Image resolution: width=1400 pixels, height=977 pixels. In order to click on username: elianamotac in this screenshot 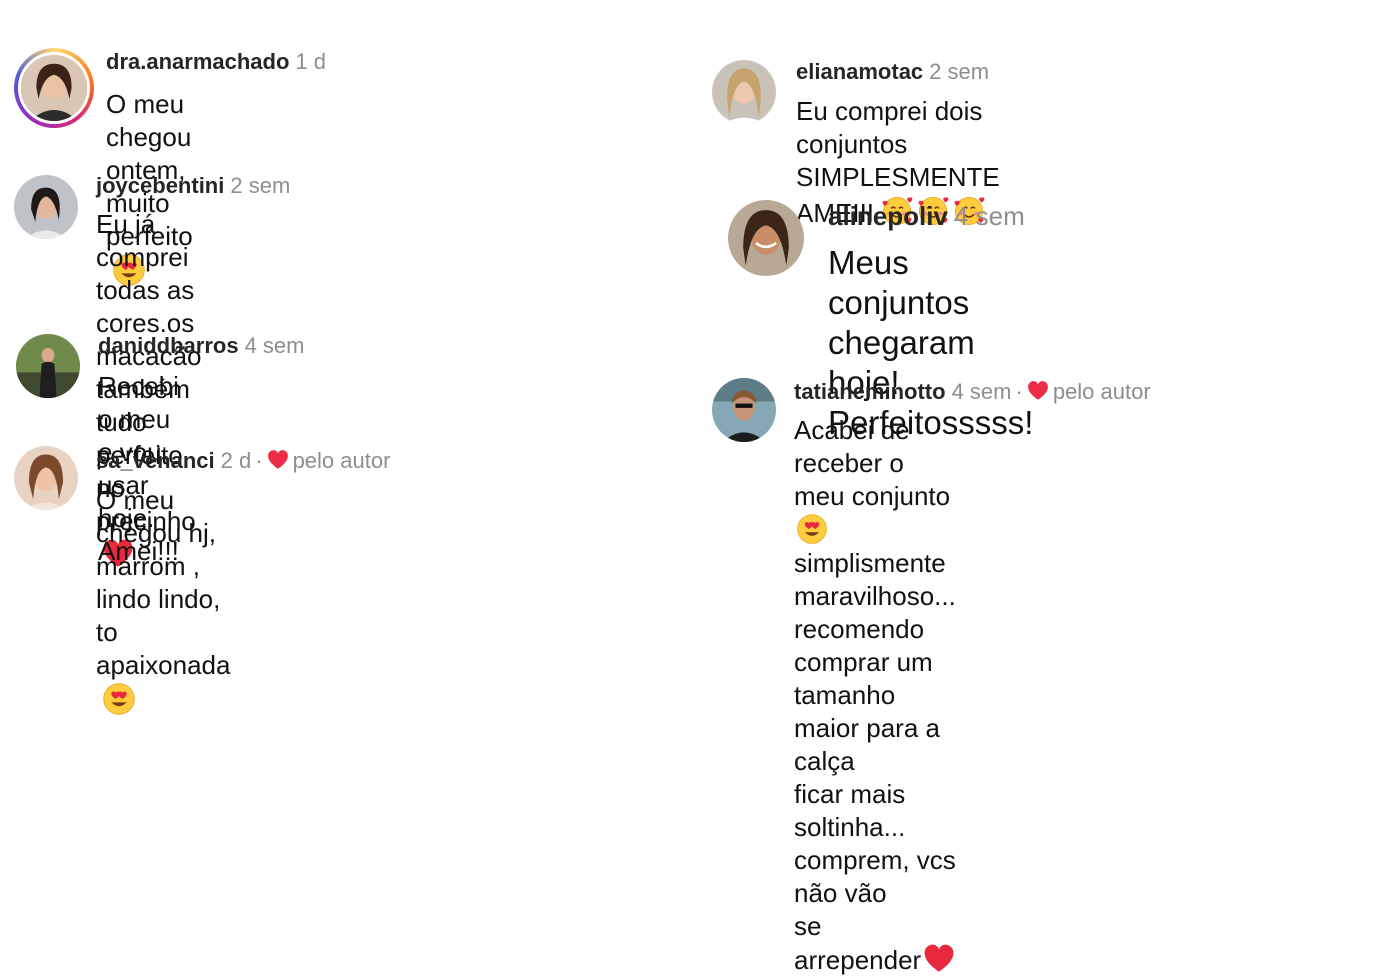, I will do `click(859, 71)`.